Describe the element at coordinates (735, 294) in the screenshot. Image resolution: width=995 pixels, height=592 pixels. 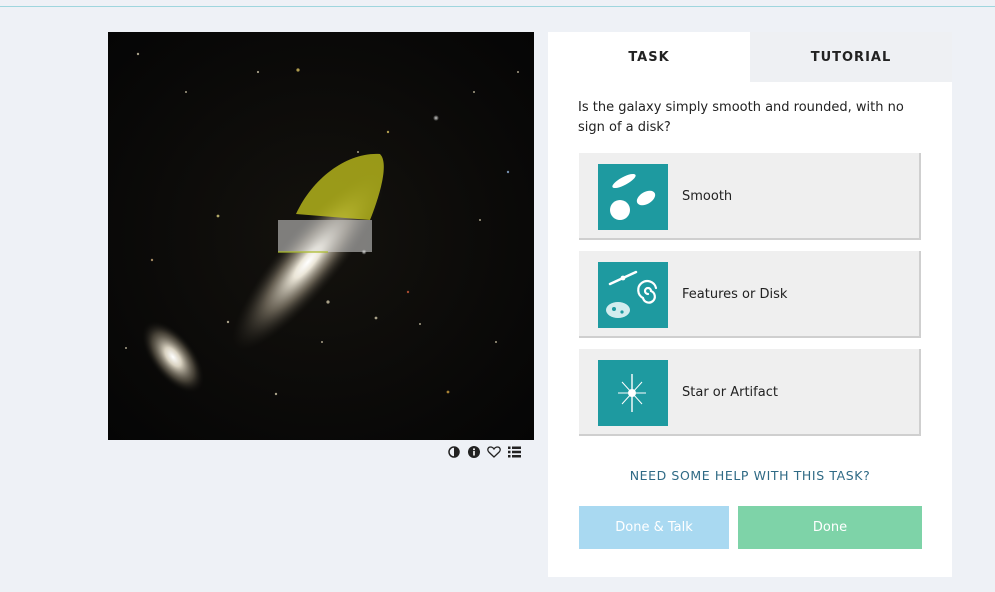
I see `answer-label: Features or Disk` at that location.